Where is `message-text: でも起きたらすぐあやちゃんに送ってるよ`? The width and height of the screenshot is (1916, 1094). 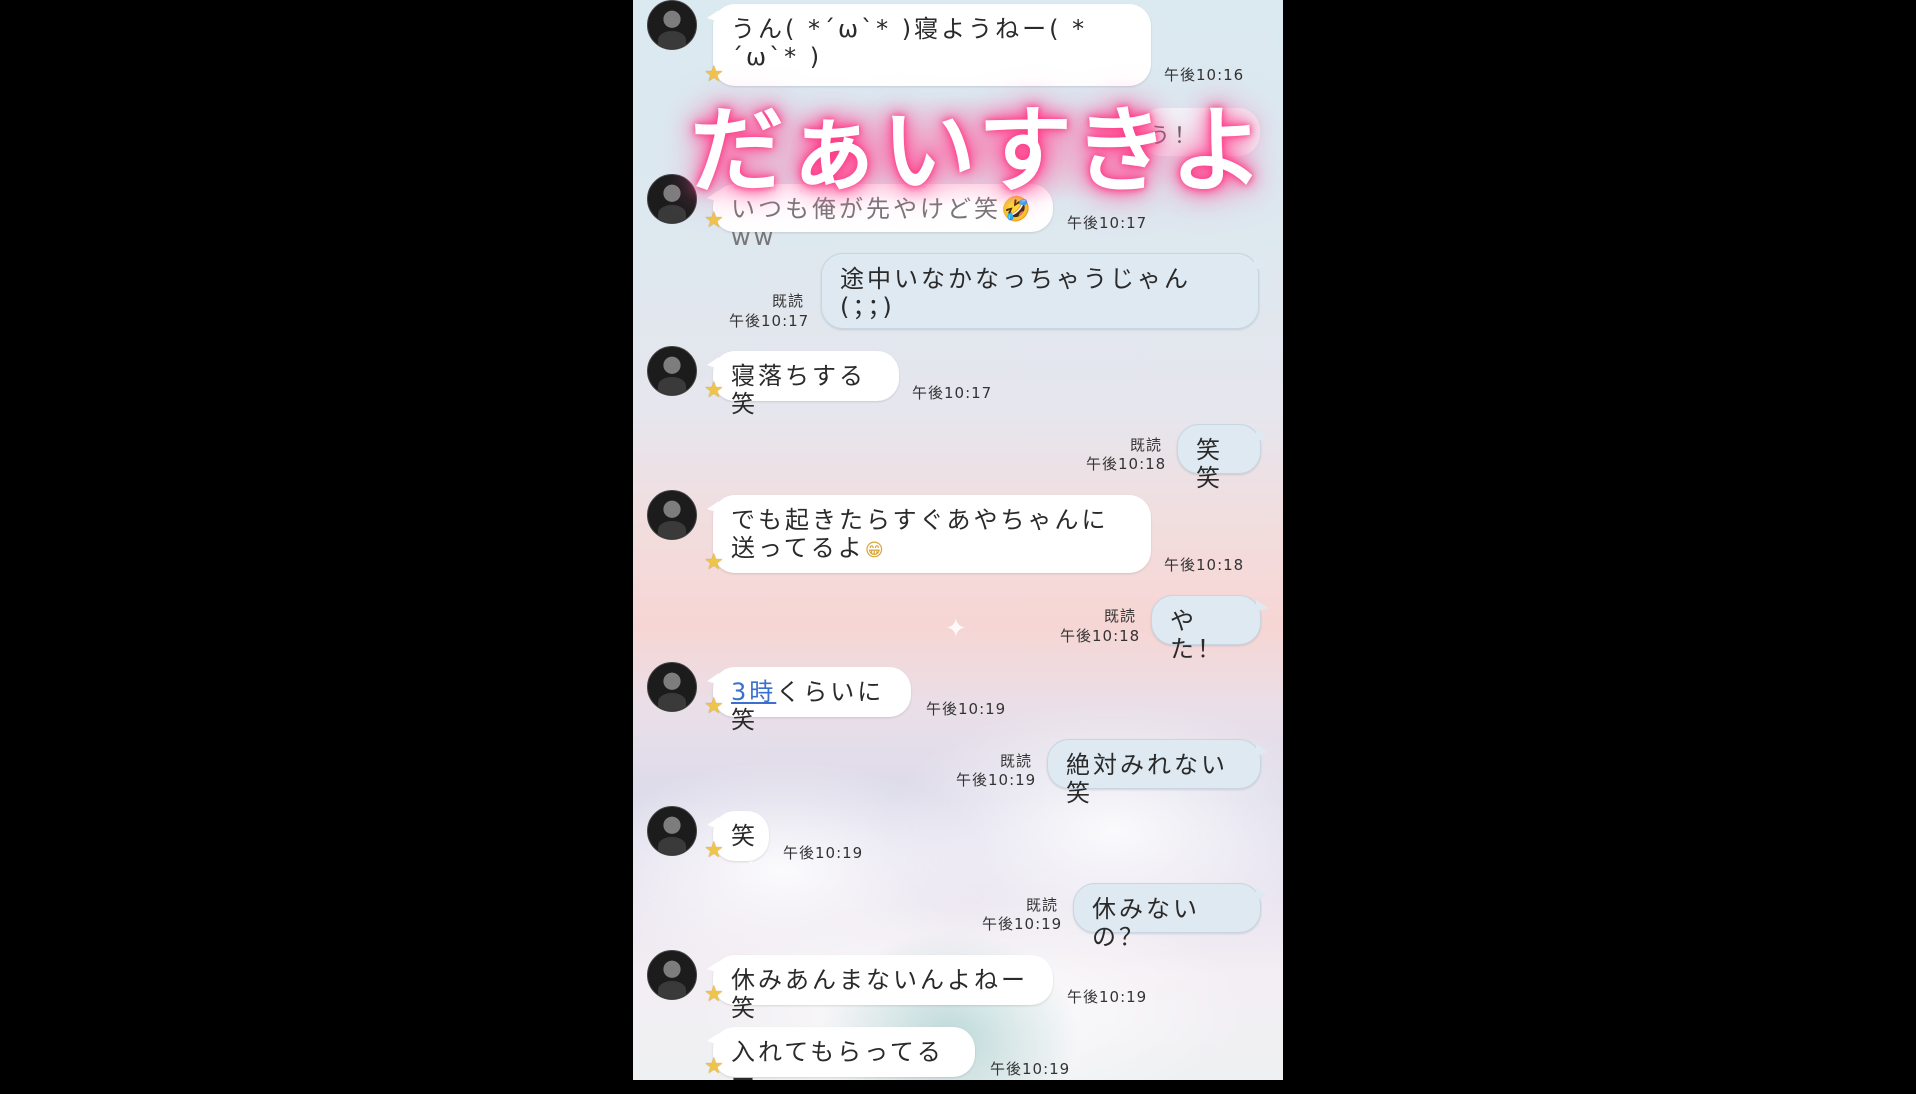
message-text: でも起きたらすぐあやちゃんに送ってるよ is located at coordinates (920, 534).